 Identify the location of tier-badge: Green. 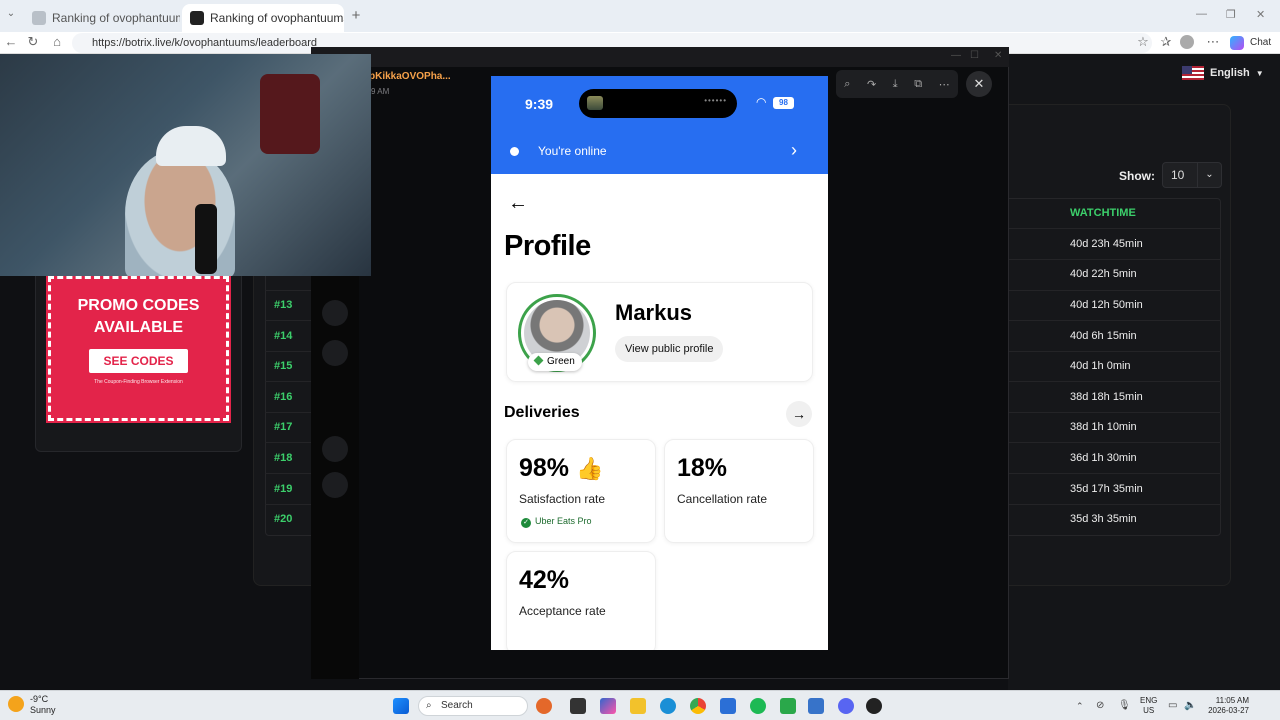
(555, 362).